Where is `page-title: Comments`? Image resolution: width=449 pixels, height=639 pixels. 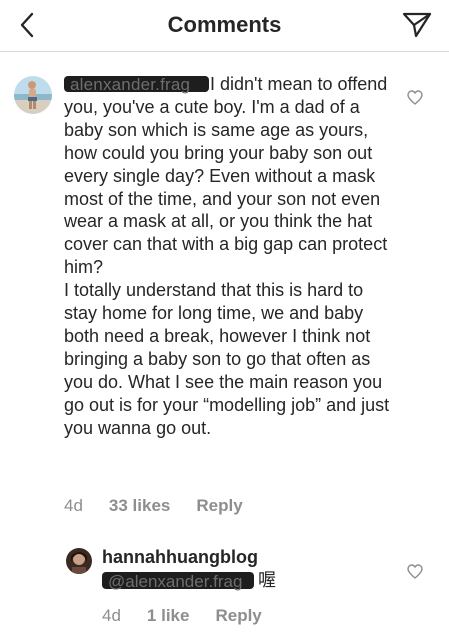
page-title: Comments is located at coordinates (224, 24).